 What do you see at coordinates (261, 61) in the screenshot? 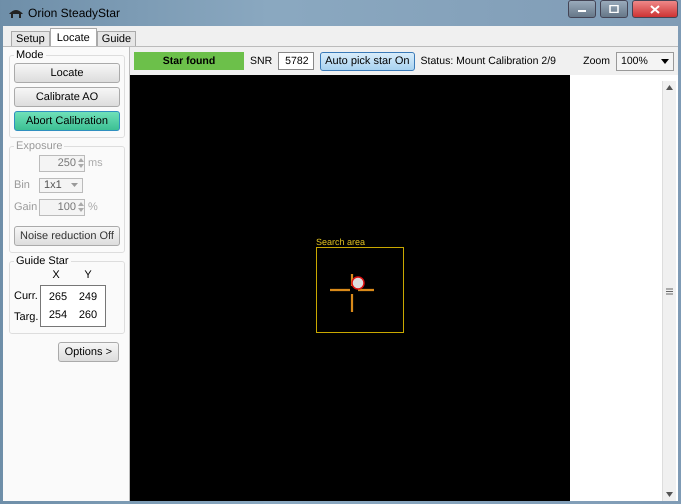
I see `snr-label: SNR` at bounding box center [261, 61].